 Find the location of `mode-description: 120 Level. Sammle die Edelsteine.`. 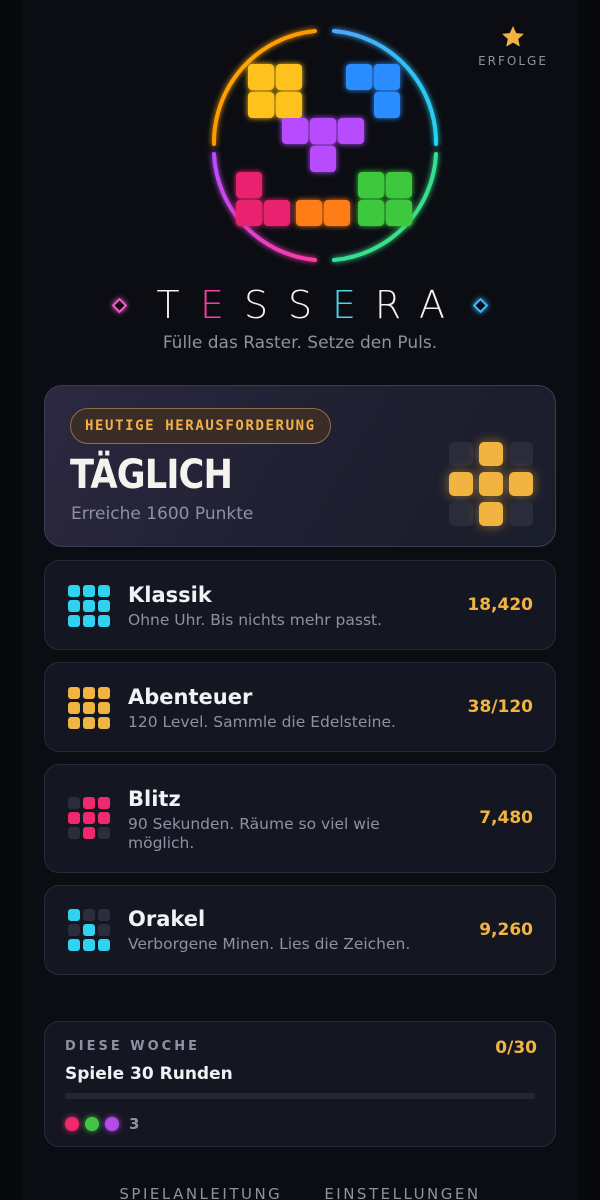

mode-description: 120 Level. Sammle die Edelsteine. is located at coordinates (262, 722).